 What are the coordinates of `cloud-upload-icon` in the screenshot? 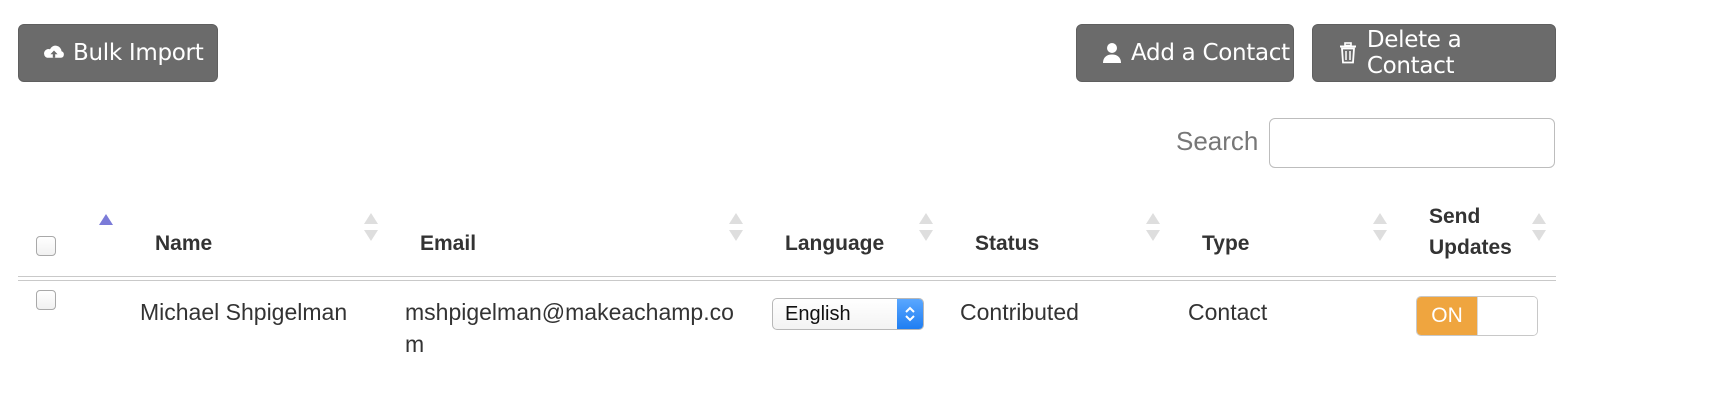 It's located at (54, 53).